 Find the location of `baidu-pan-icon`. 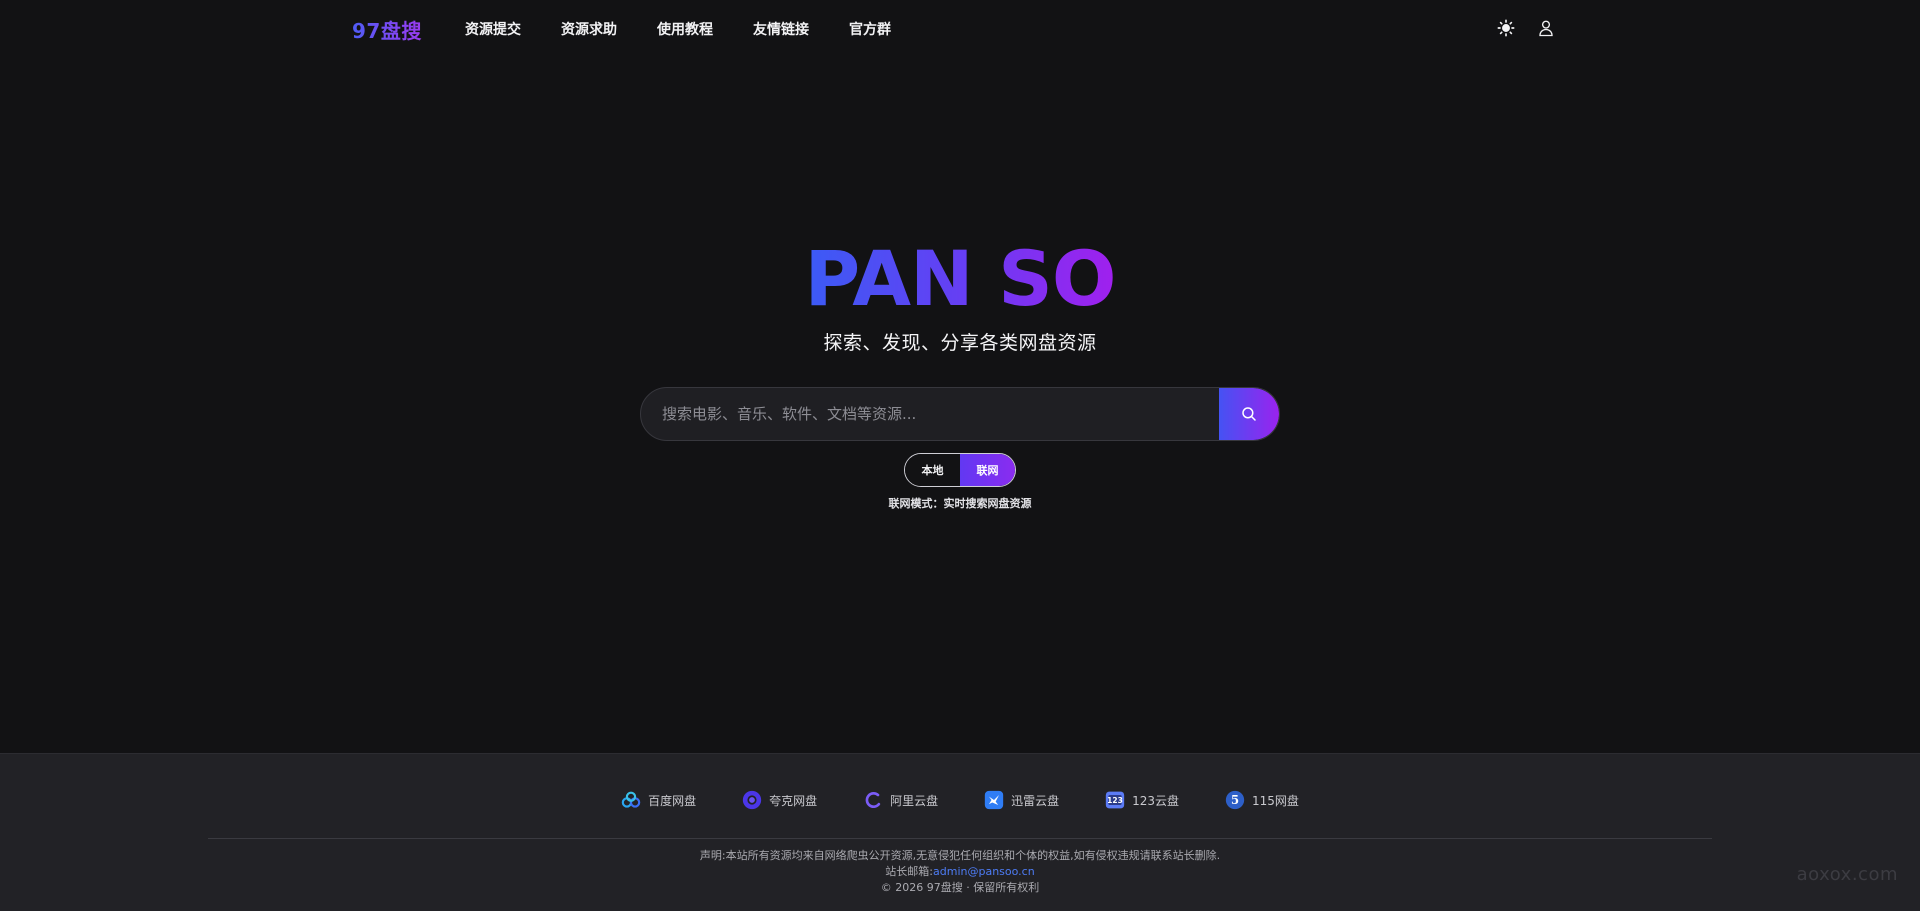

baidu-pan-icon is located at coordinates (631, 800).